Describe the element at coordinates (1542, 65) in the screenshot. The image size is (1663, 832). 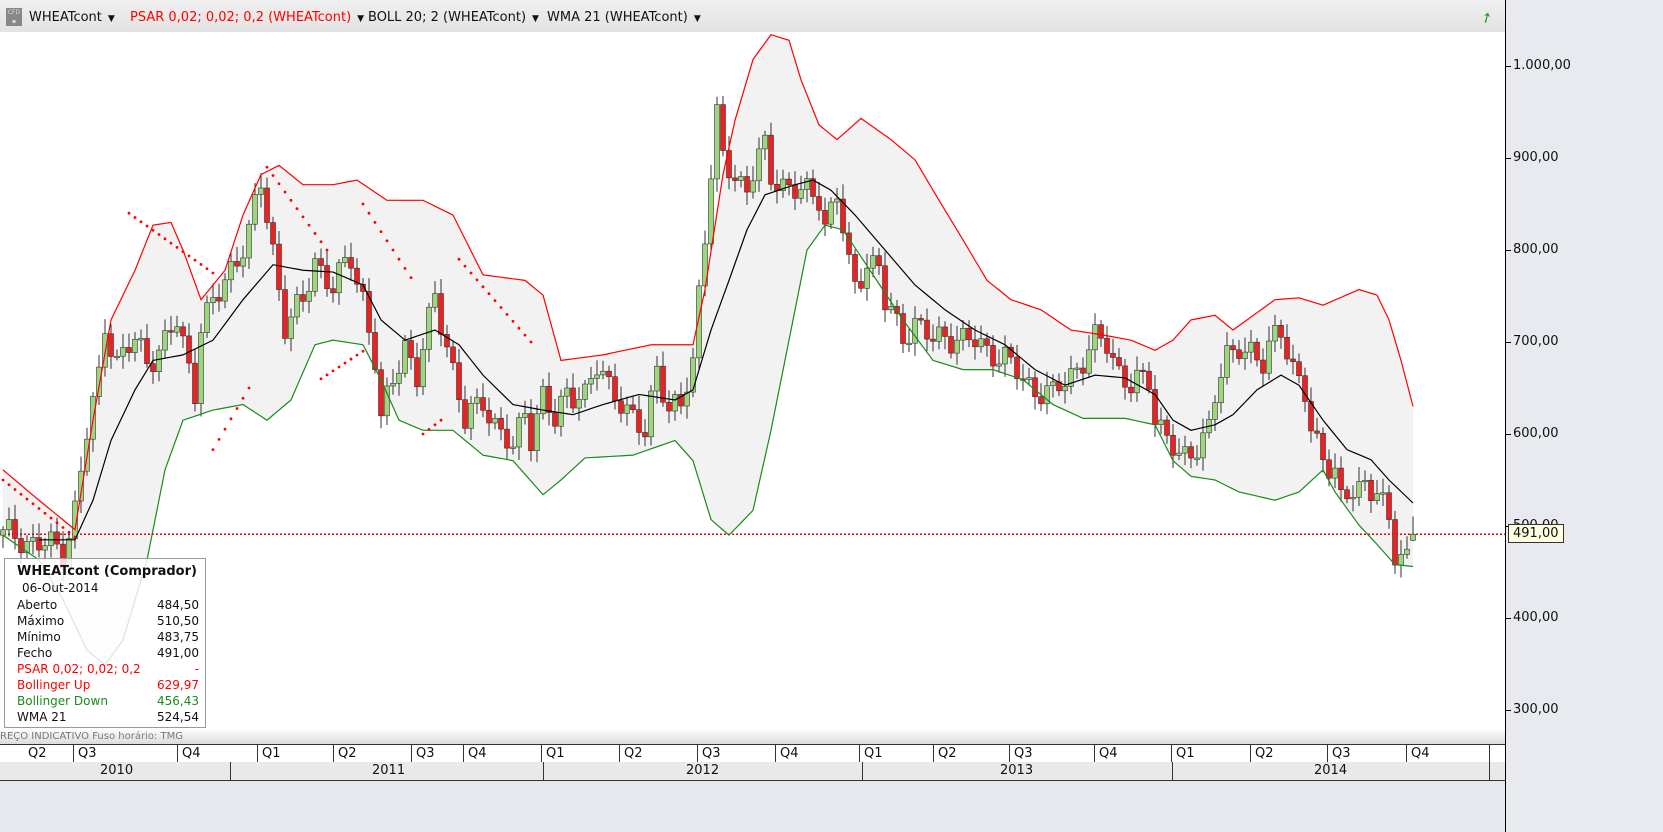
I see `y-tick-label: 1.000,00` at that location.